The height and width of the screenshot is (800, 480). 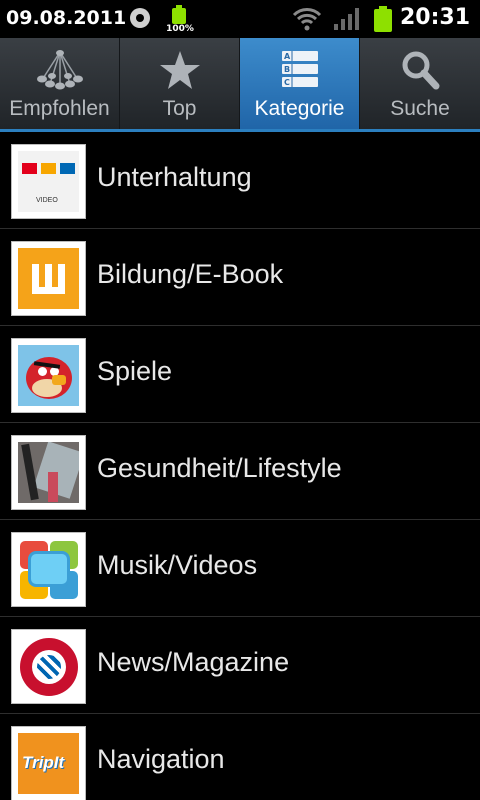 I want to click on fc-bayern-icon, so click(x=48, y=666).